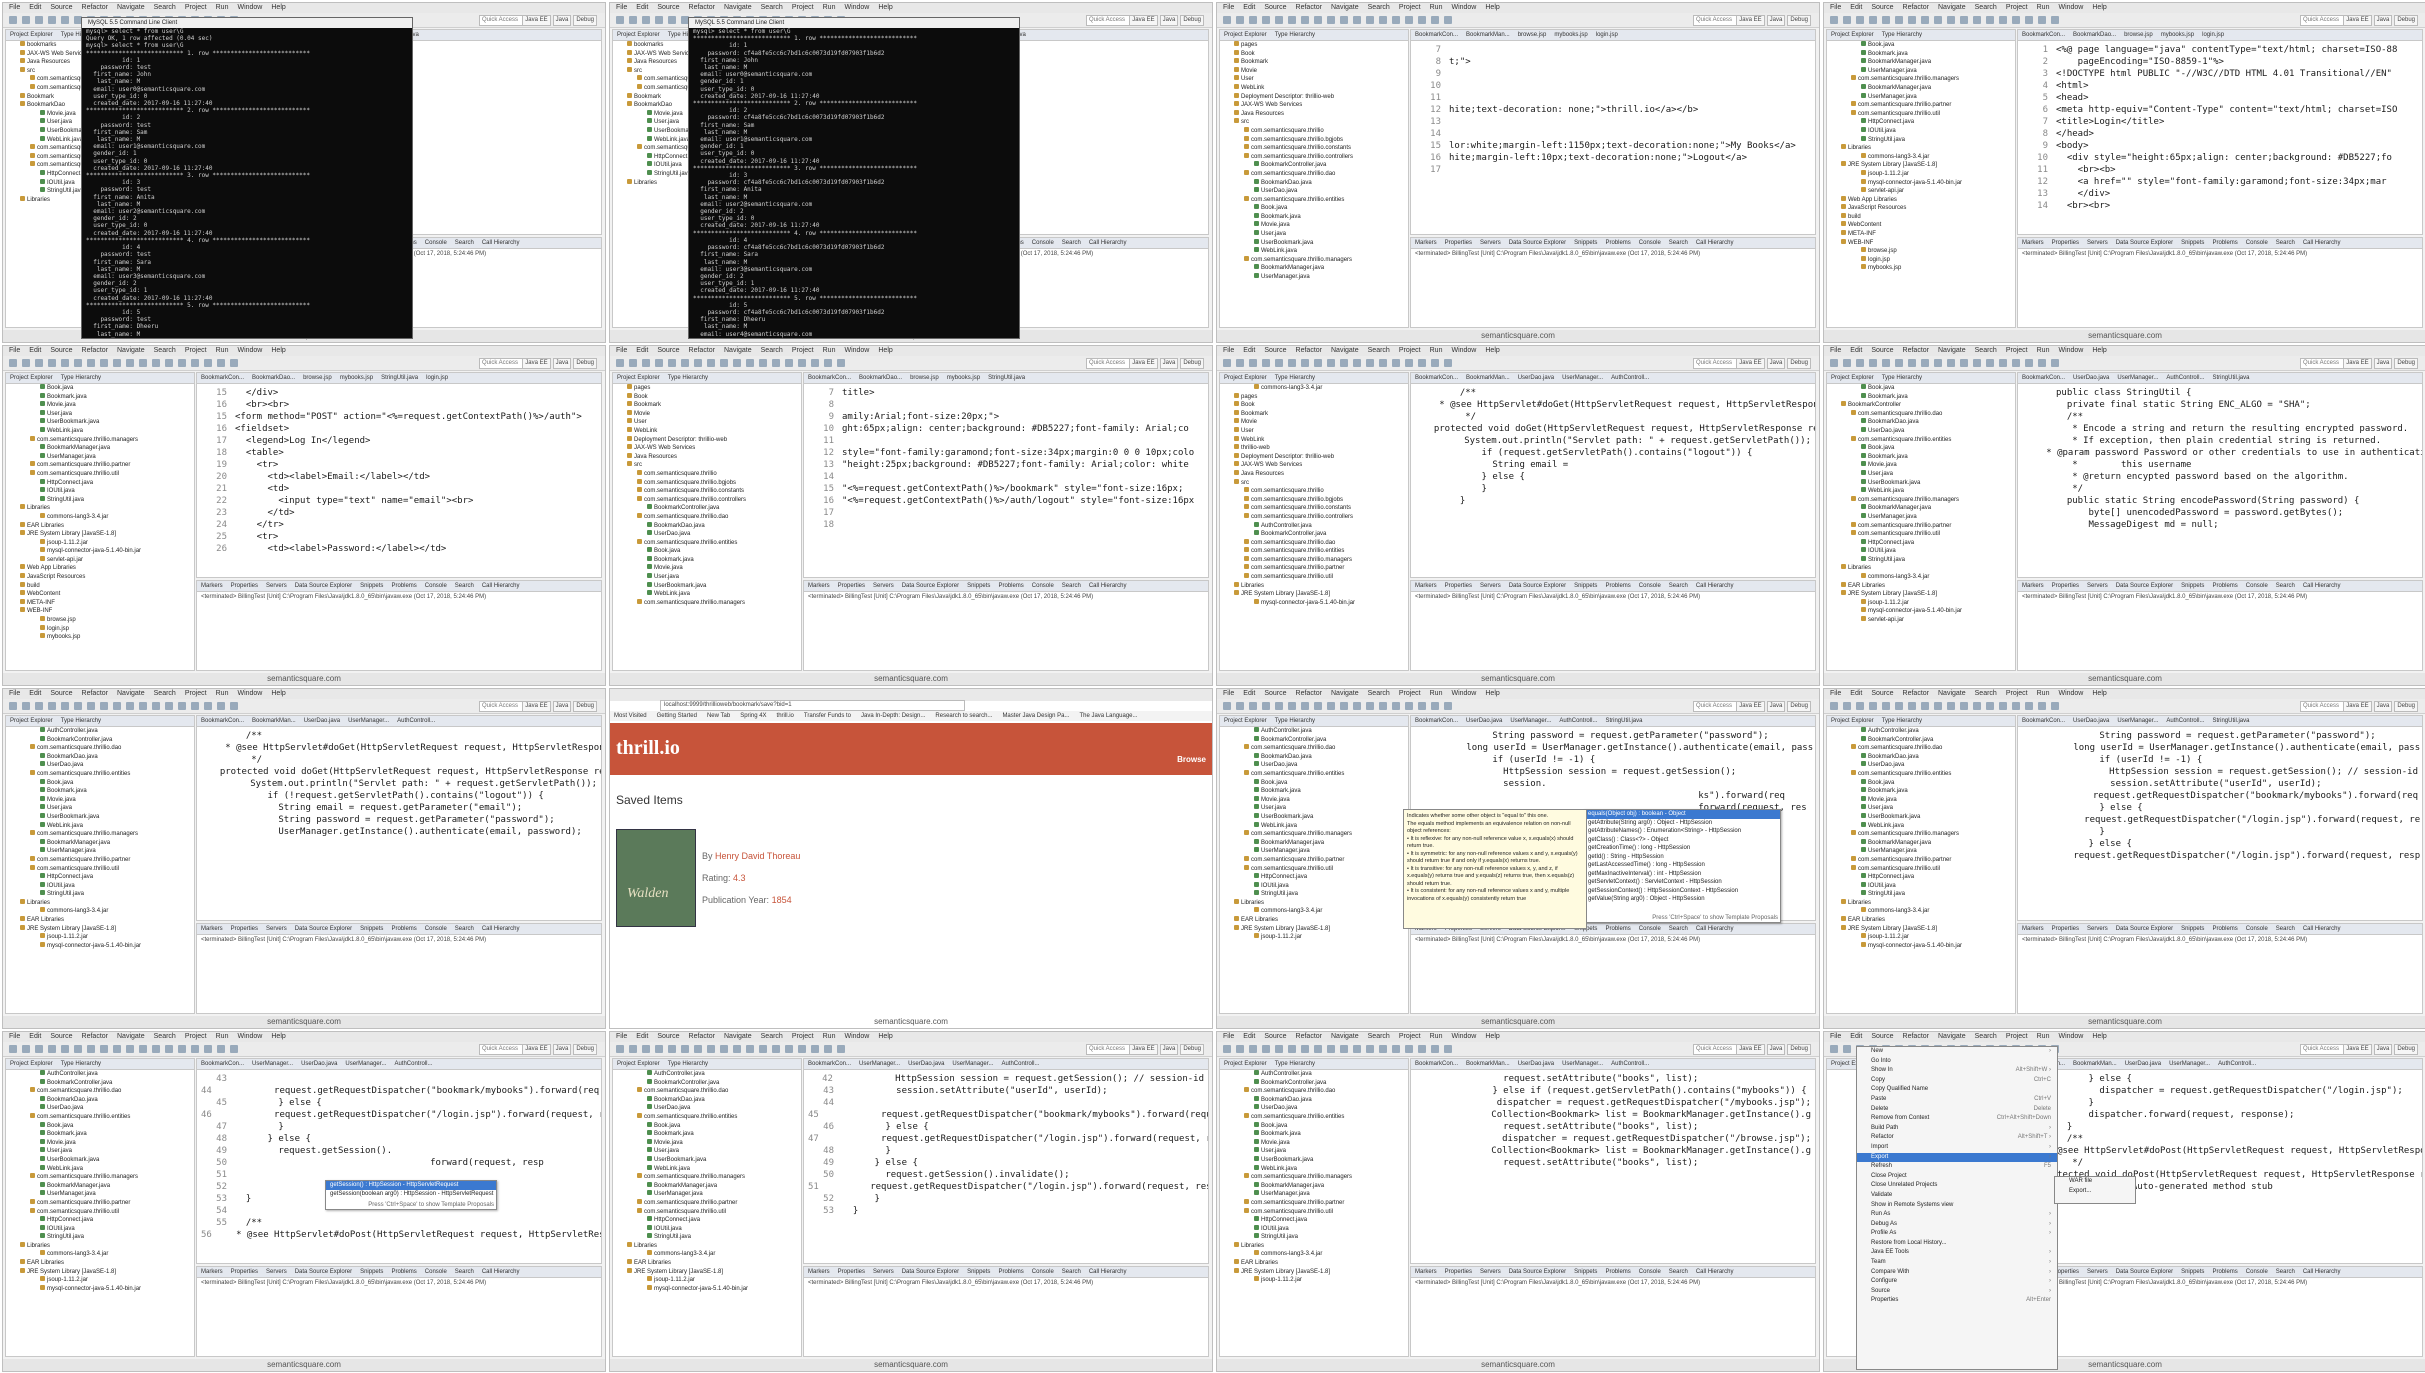 This screenshot has width=2425, height=1373. Describe the element at coordinates (1617, 586) in the screenshot. I see `console-tab: Problems` at that location.